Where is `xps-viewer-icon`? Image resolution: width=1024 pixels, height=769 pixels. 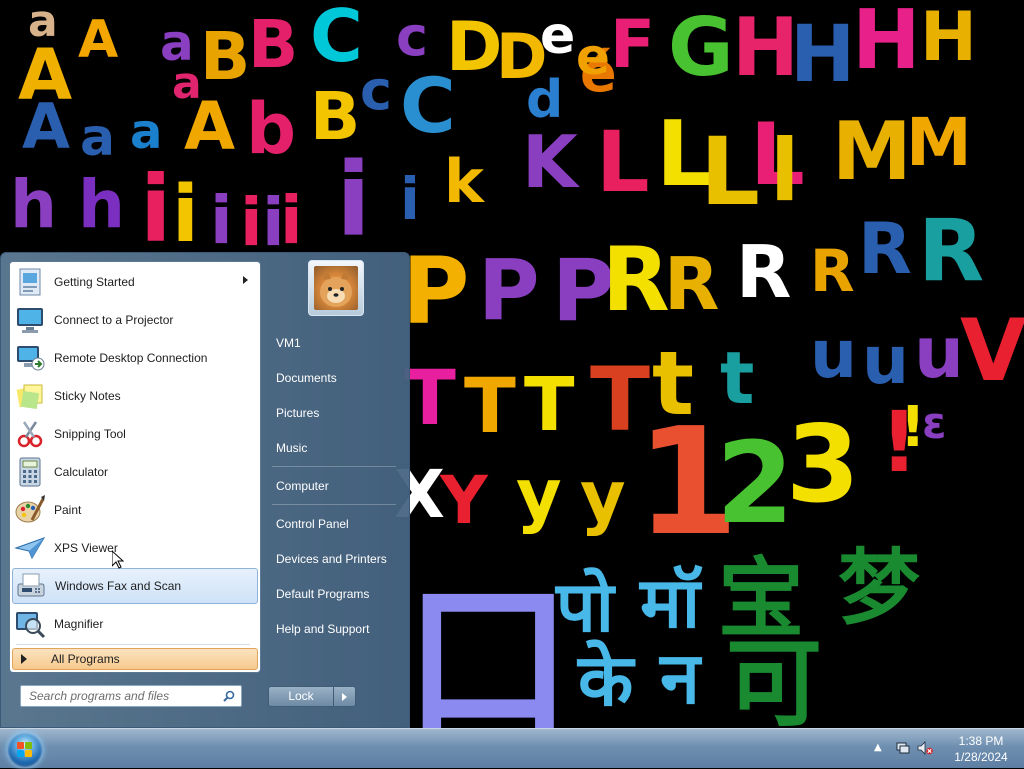 xps-viewer-icon is located at coordinates (30, 548).